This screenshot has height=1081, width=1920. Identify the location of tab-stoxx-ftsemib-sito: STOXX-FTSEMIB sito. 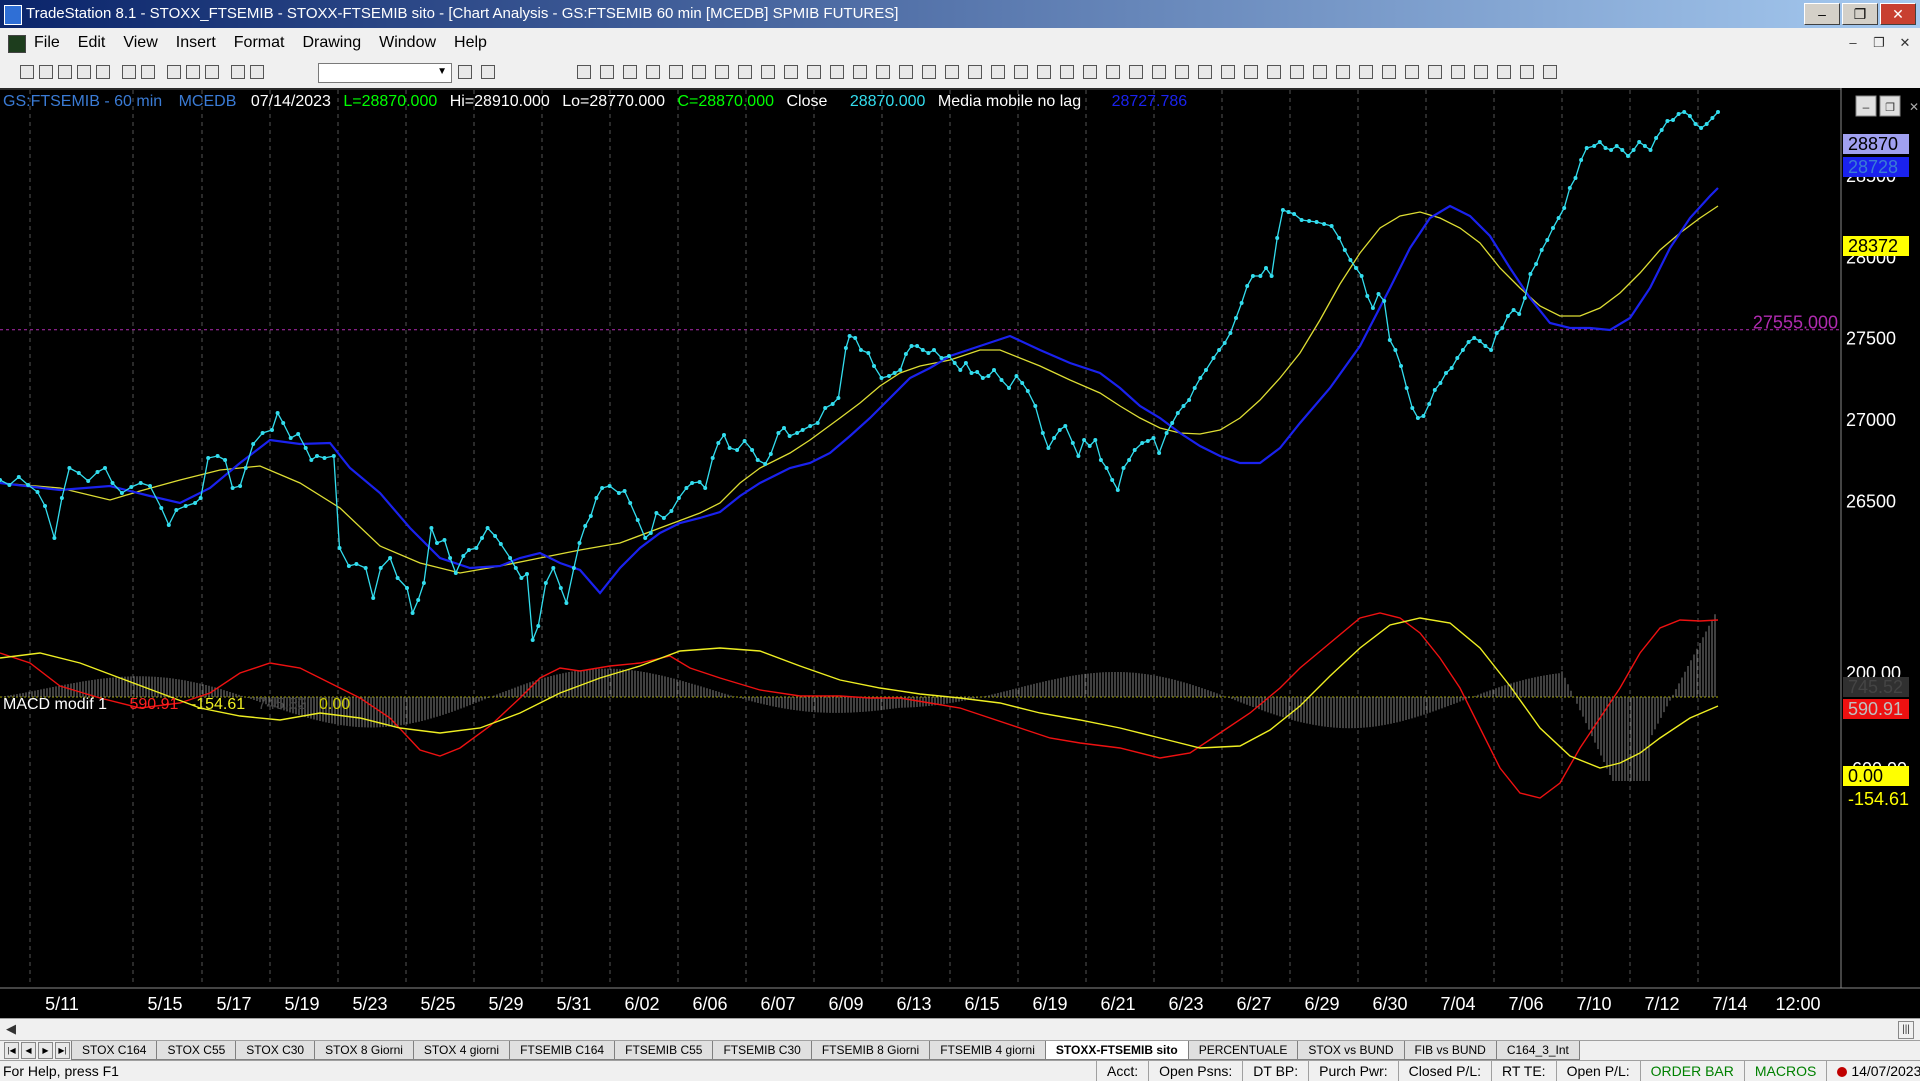
(1116, 1050).